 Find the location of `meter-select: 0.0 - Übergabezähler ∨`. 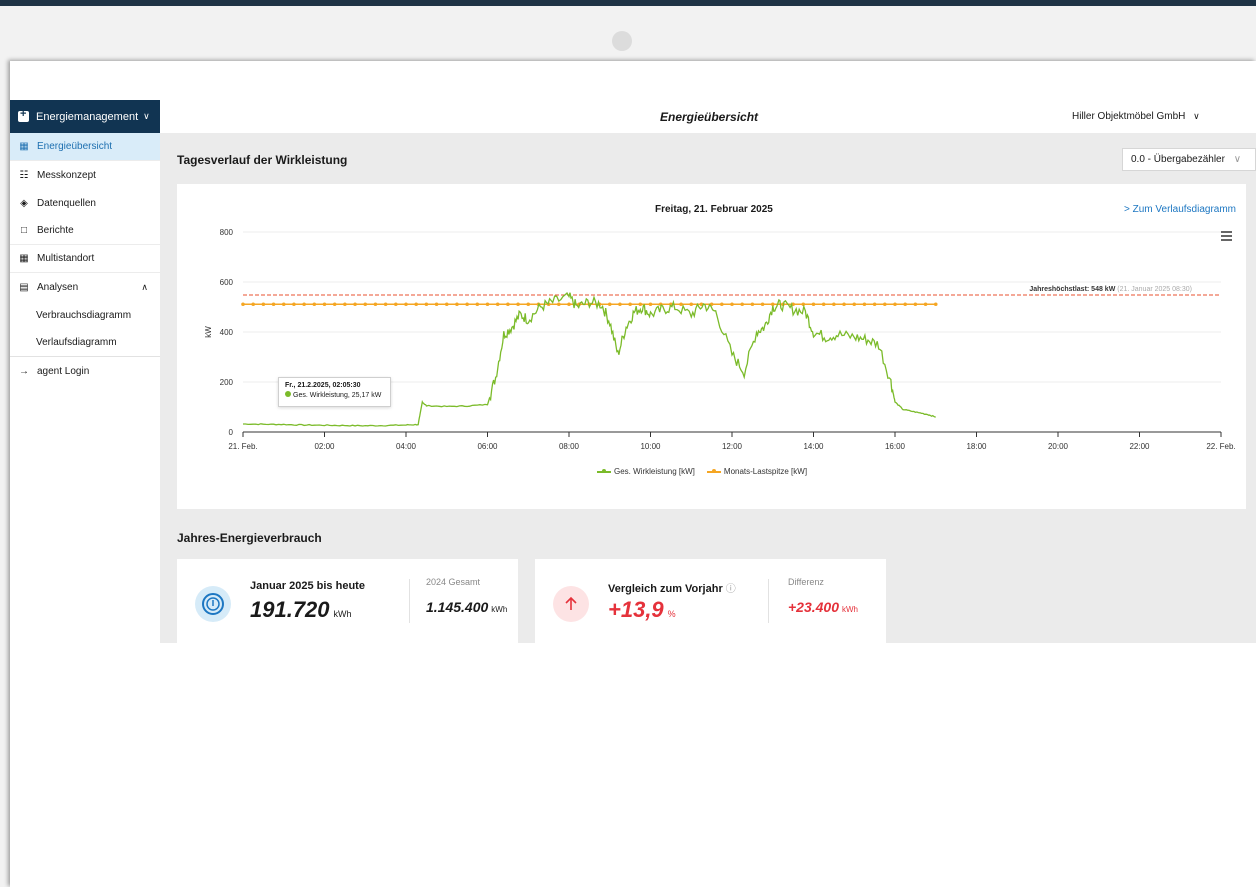

meter-select: 0.0 - Übergabezähler ∨ is located at coordinates (1189, 159).